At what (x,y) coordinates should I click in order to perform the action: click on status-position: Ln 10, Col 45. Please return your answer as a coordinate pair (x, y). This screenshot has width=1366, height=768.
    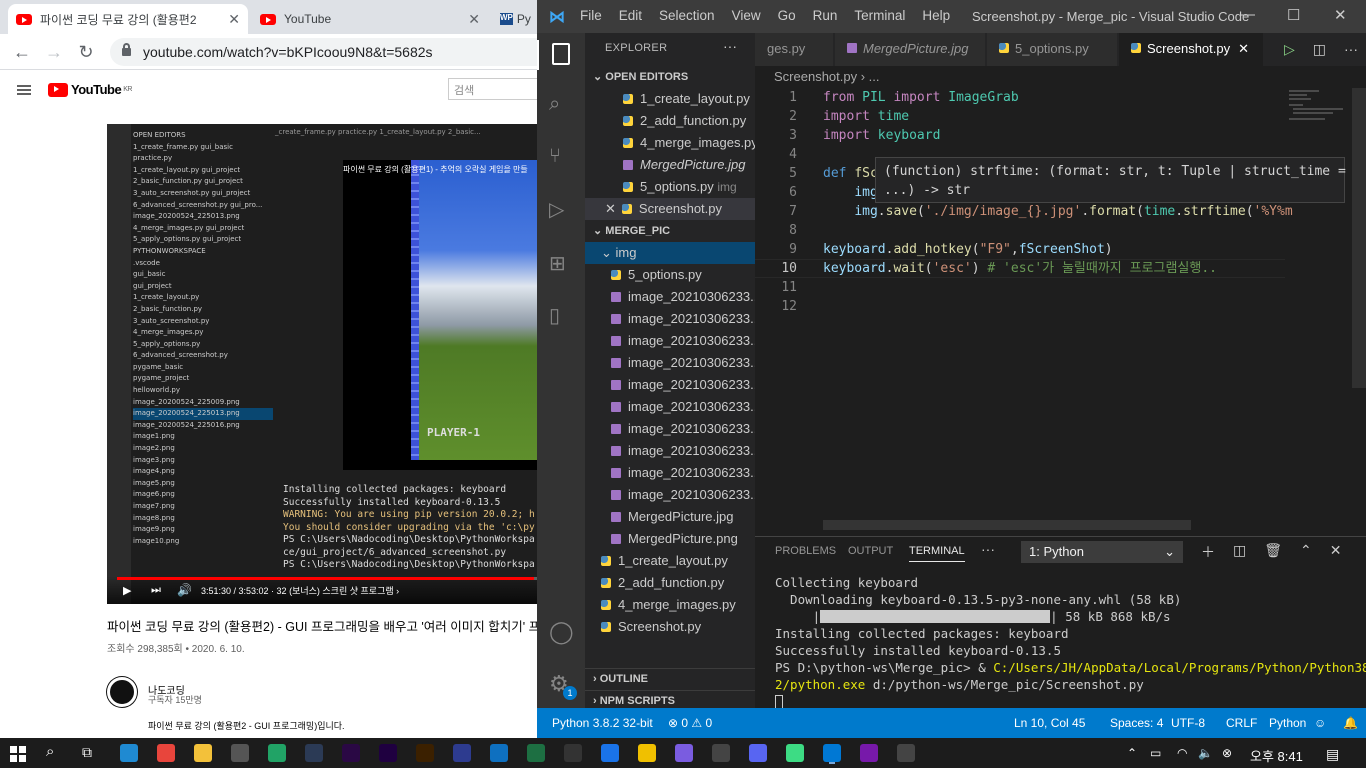
    Looking at the image, I should click on (1049, 723).